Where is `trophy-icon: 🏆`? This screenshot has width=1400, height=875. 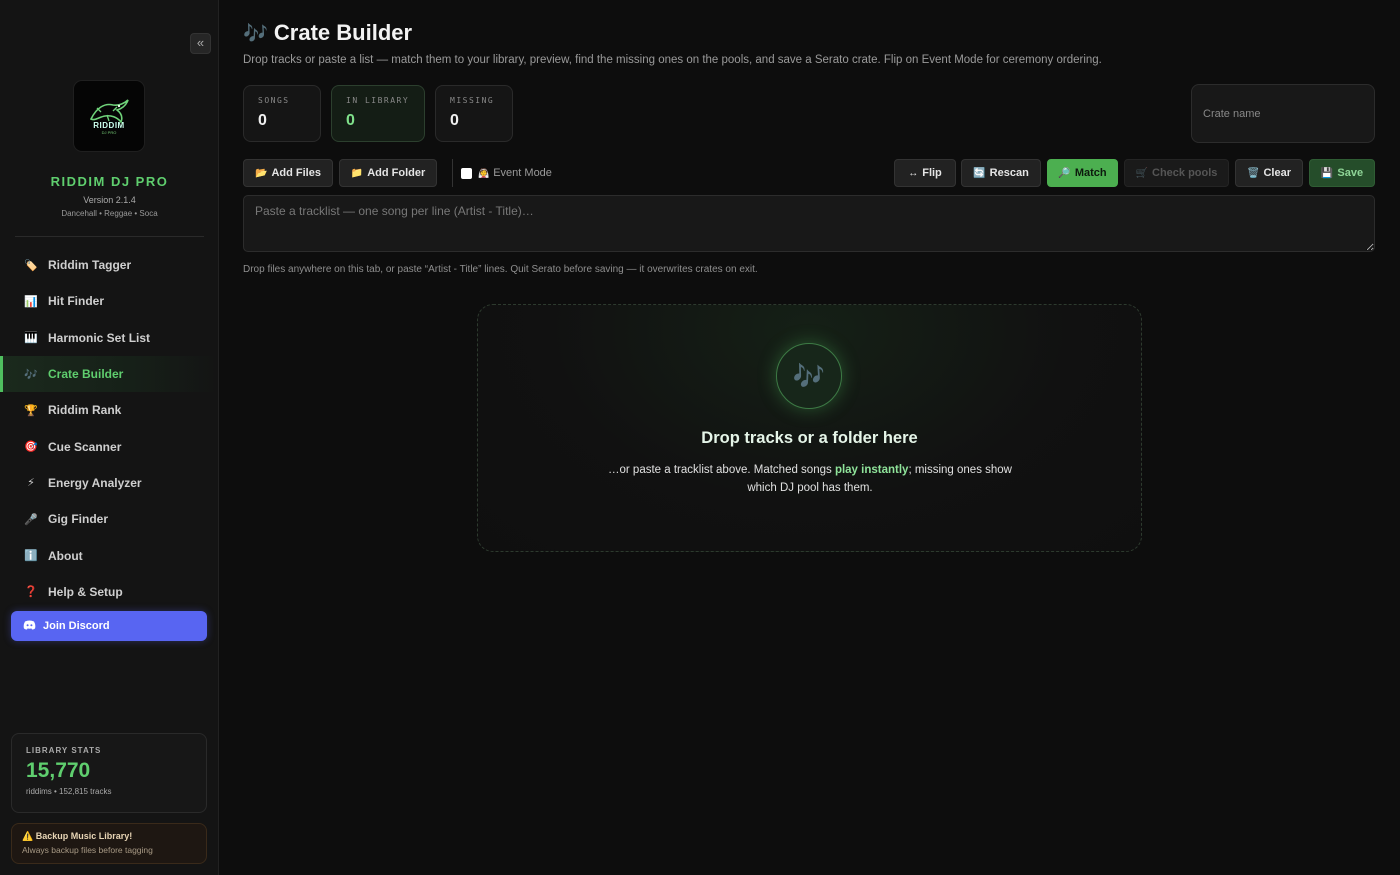
trophy-icon: 🏆 is located at coordinates (31, 410).